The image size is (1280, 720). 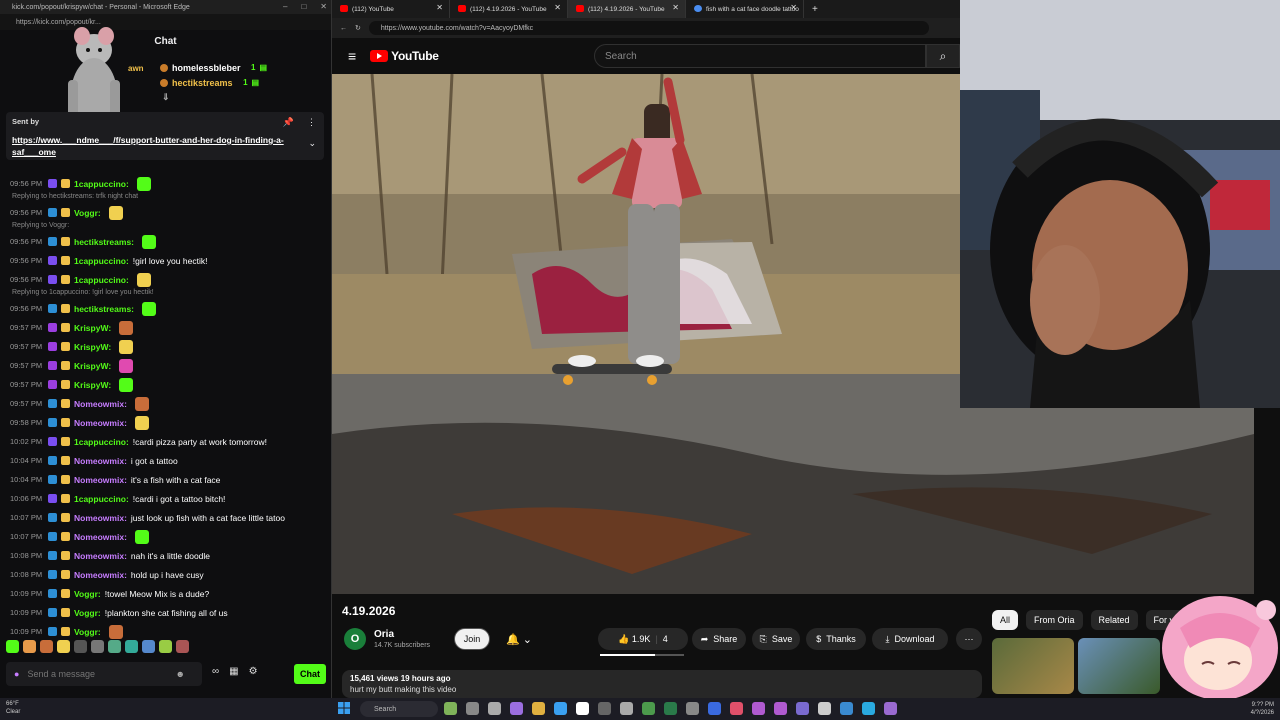 I want to click on pin-icon: 📌, so click(x=288, y=122).